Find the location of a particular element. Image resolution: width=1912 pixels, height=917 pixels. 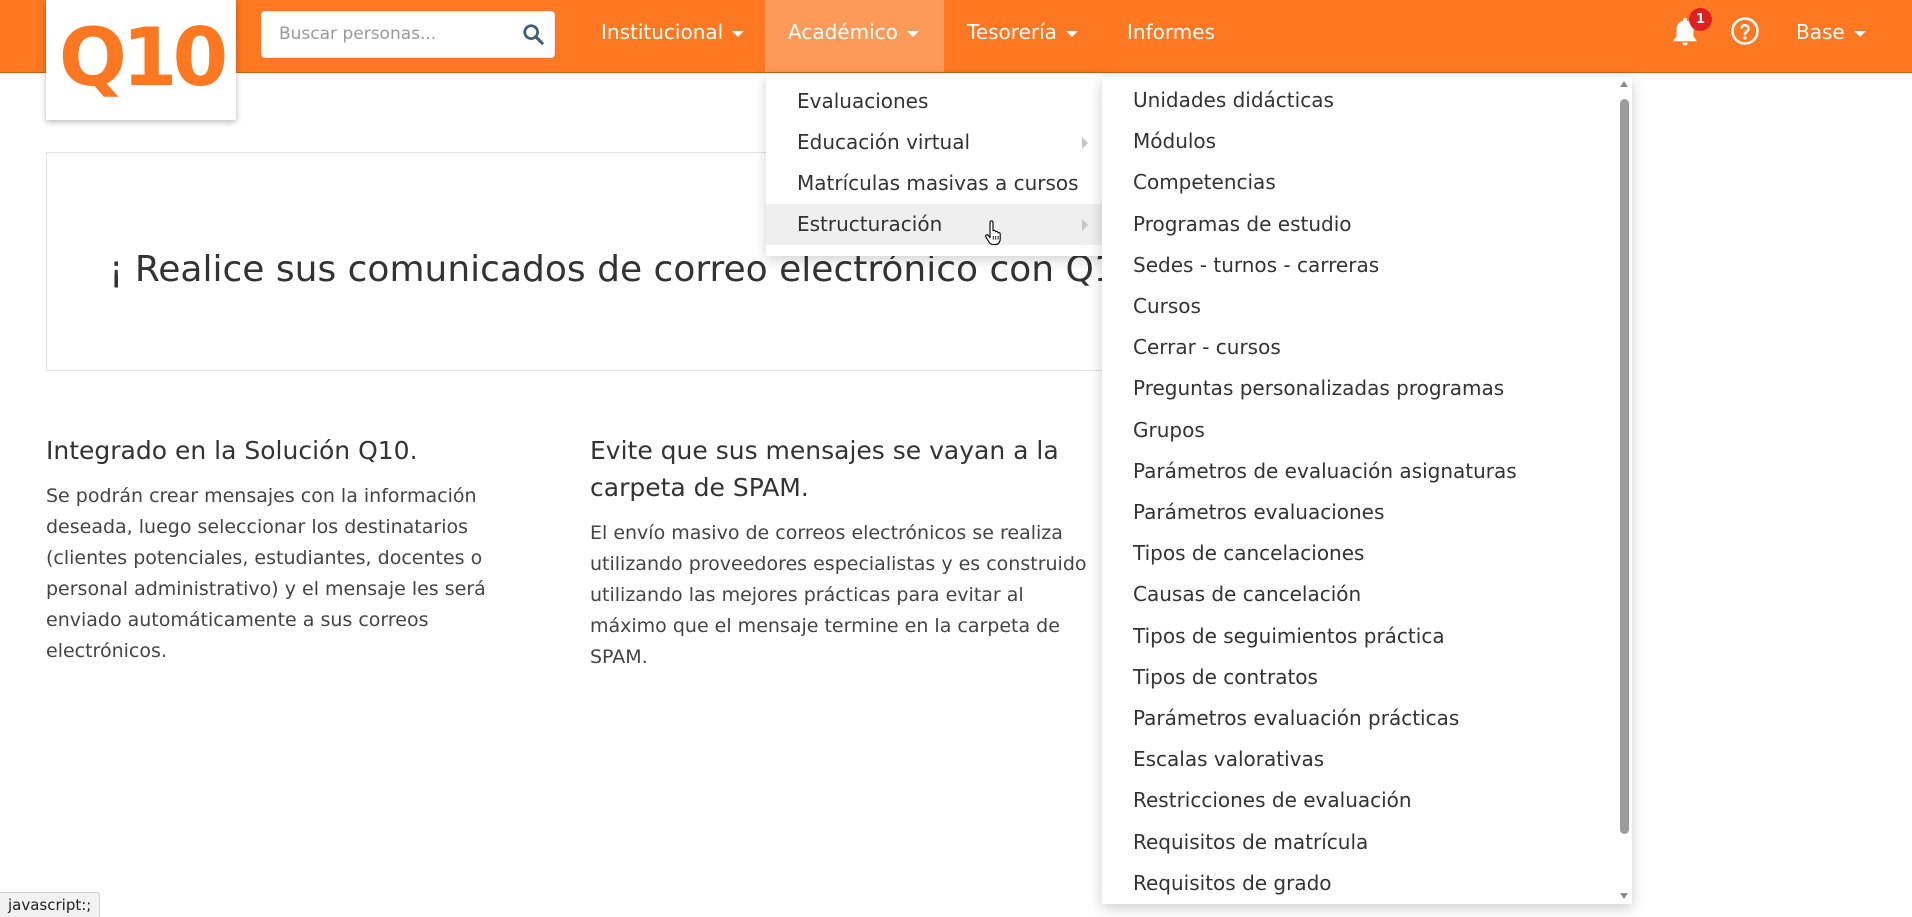

menu-item-label: Estructuración is located at coordinates (870, 224).